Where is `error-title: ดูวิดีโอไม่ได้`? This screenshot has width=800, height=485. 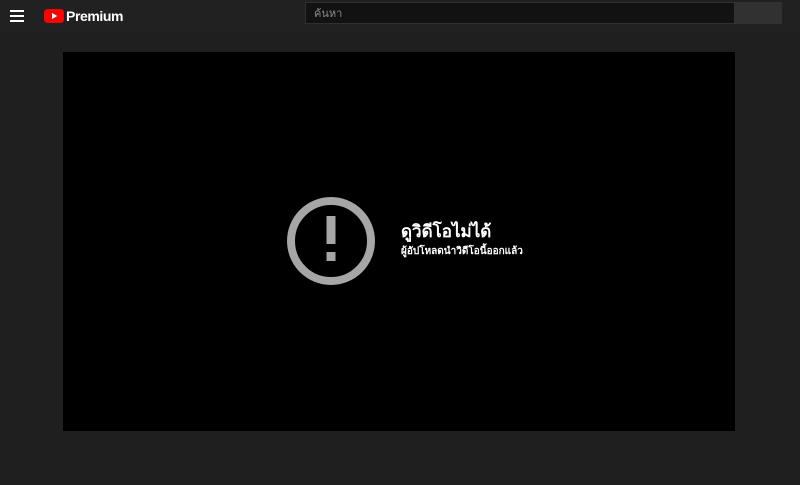
error-title: ดูวิดีโอไม่ได้ is located at coordinates (446, 232).